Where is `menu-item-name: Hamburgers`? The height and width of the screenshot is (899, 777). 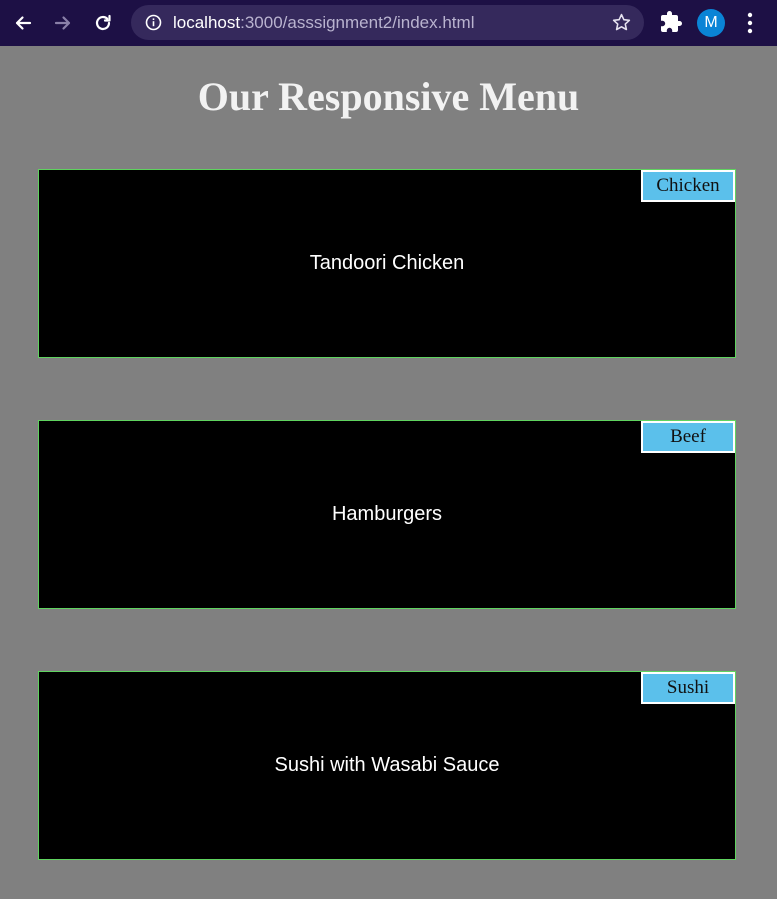 menu-item-name: Hamburgers is located at coordinates (387, 514).